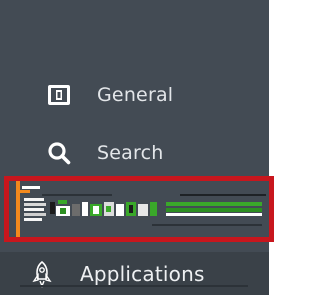  What do you see at coordinates (59, 153) in the screenshot?
I see `search-icon` at bounding box center [59, 153].